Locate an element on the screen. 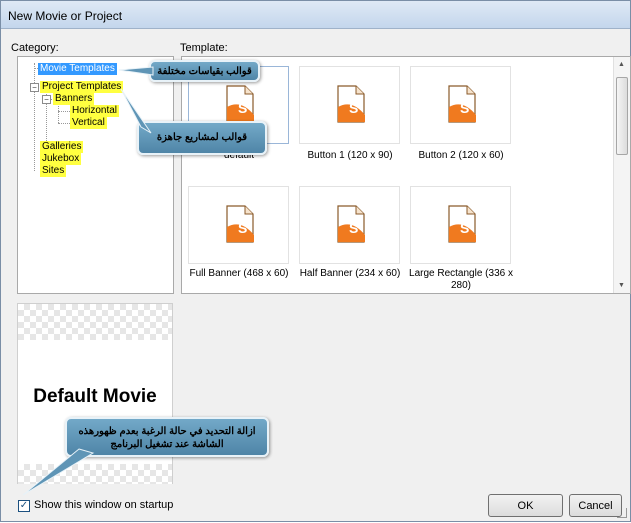 This screenshot has width=631, height=523. template-tile-button2: S is located at coordinates (460, 105).